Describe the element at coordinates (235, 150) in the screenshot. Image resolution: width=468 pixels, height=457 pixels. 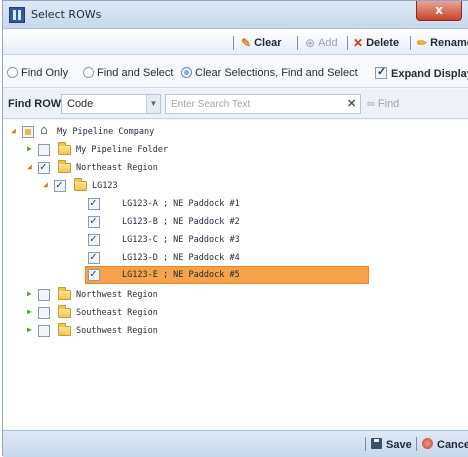
I see `tree-node-folder: ▶ My Pipeline Folder` at that location.